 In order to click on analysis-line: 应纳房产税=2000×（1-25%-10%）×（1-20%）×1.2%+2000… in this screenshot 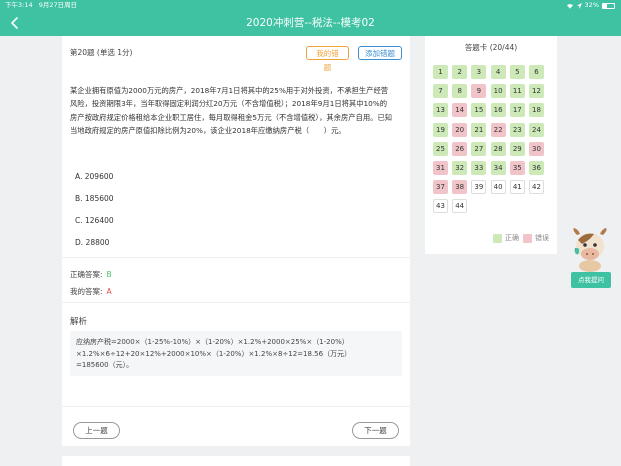, I will do `click(212, 342)`.